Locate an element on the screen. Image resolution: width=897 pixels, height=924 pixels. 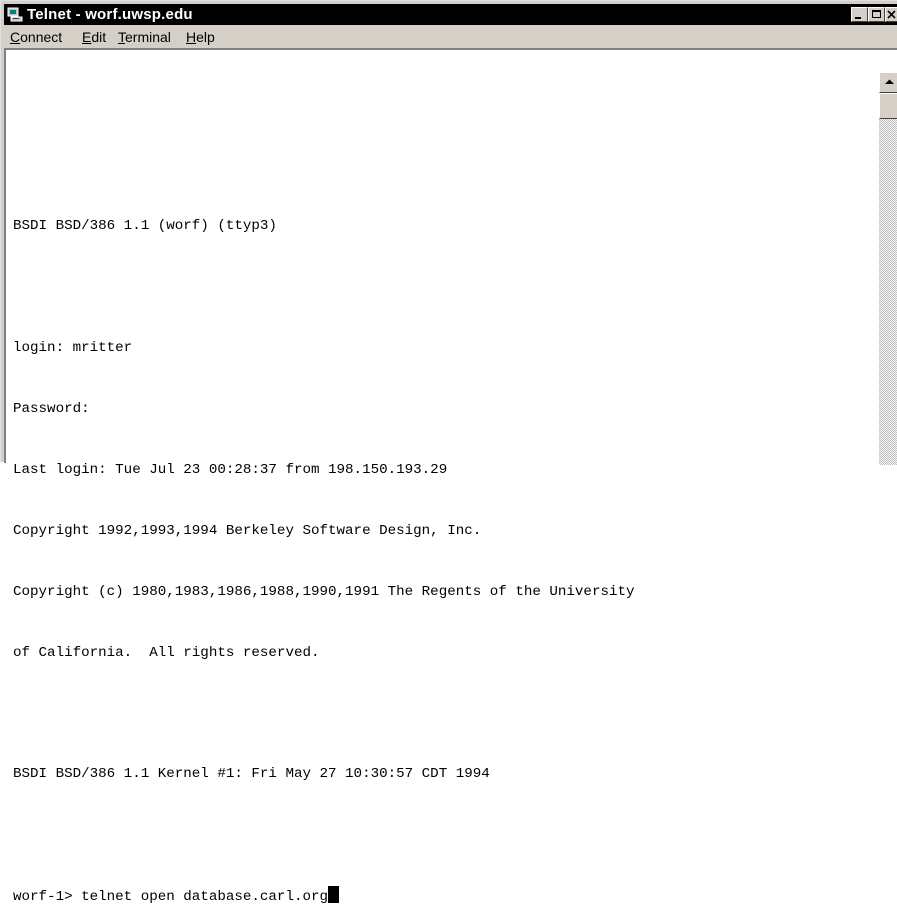
terminal-line: login: mritter is located at coordinates (73, 348).